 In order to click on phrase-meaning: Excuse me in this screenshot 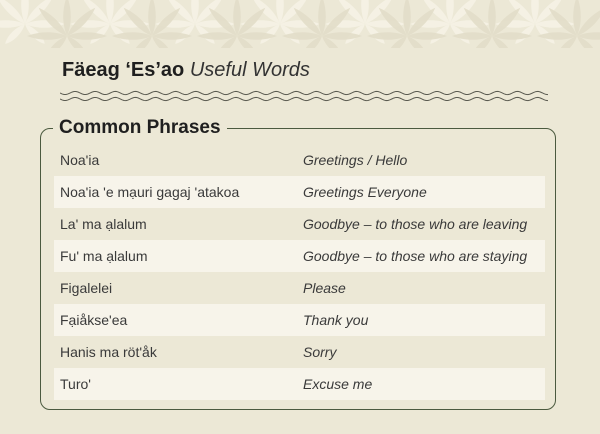, I will do `click(338, 384)`.